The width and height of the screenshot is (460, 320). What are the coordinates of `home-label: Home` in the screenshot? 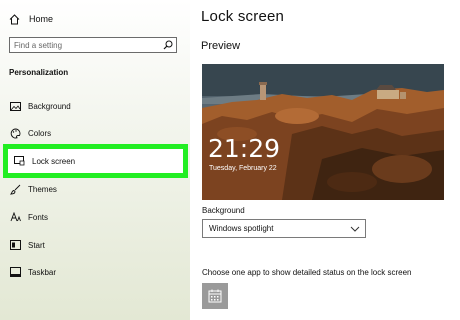 It's located at (41, 19).